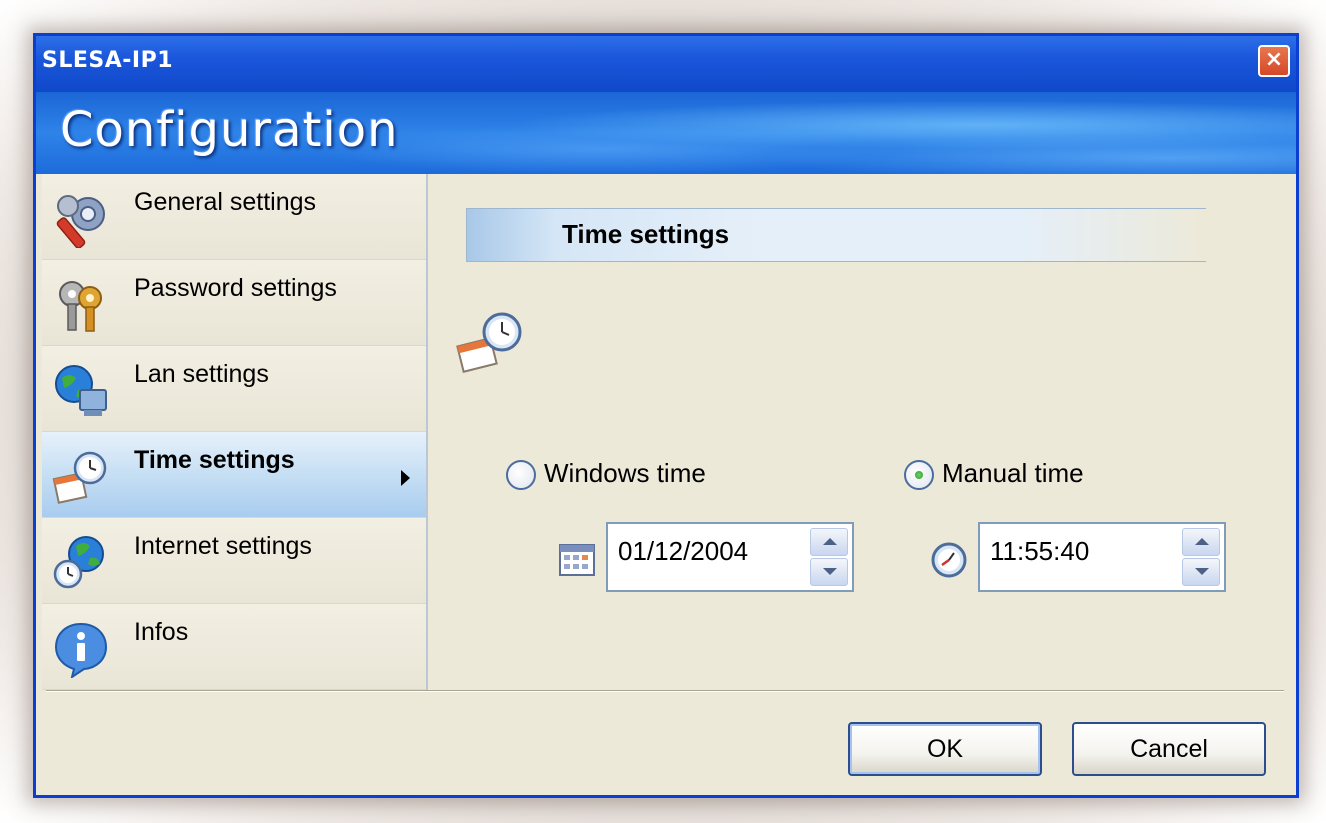 This screenshot has width=1326, height=823. What do you see at coordinates (577, 560) in the screenshot?
I see `calendar-icon` at bounding box center [577, 560].